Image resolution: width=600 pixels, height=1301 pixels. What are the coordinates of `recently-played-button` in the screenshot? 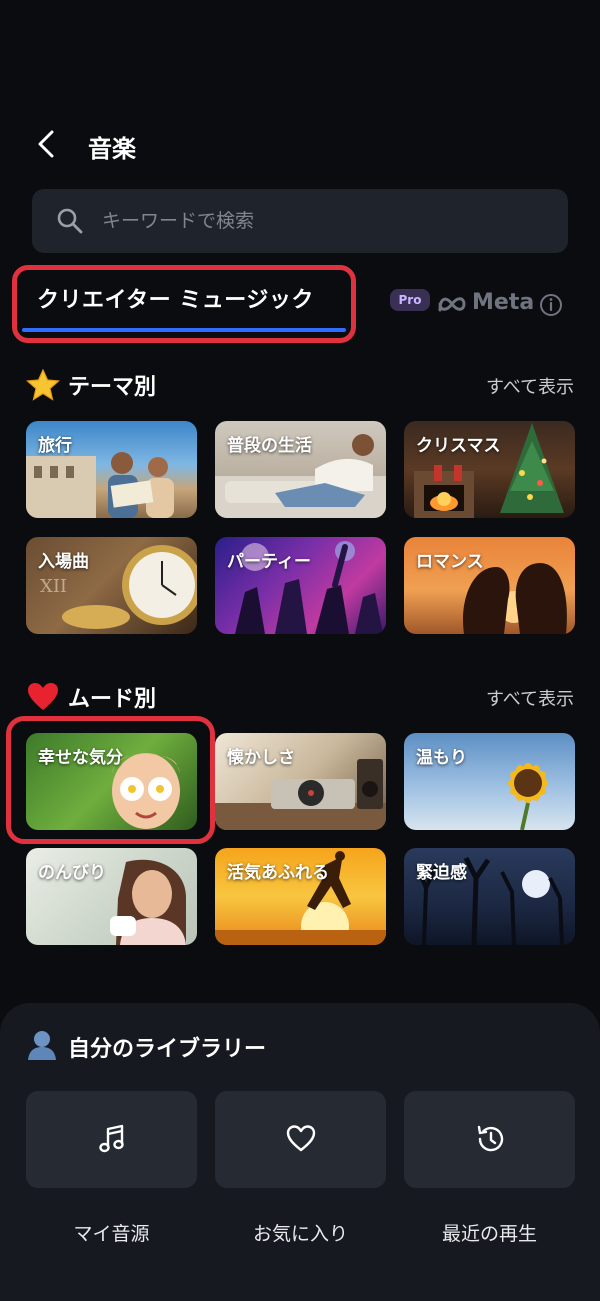 It's located at (489, 1139).